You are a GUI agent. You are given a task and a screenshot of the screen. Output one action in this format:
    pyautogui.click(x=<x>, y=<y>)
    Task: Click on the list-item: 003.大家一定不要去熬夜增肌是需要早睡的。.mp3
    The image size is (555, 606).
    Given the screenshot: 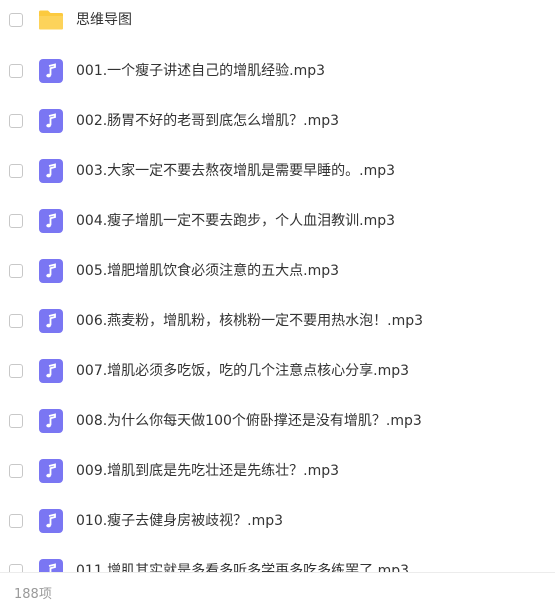 What is the action you would take?
    pyautogui.click(x=277, y=171)
    